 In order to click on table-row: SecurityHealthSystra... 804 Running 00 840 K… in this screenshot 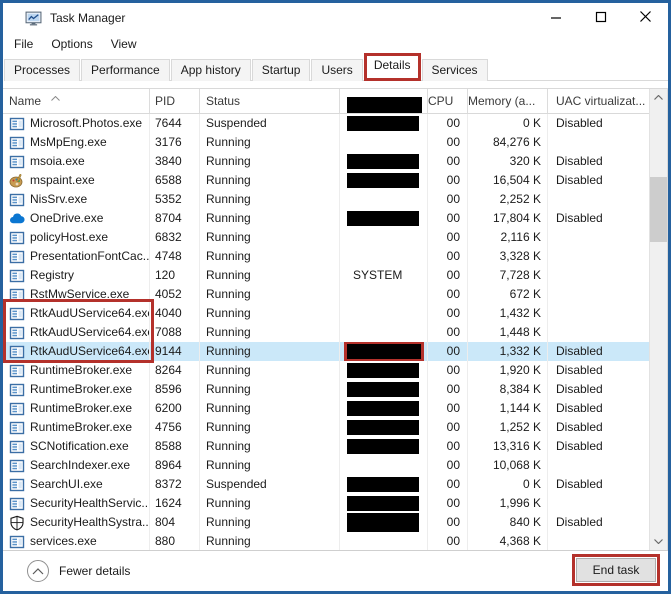, I will do `click(335, 522)`.